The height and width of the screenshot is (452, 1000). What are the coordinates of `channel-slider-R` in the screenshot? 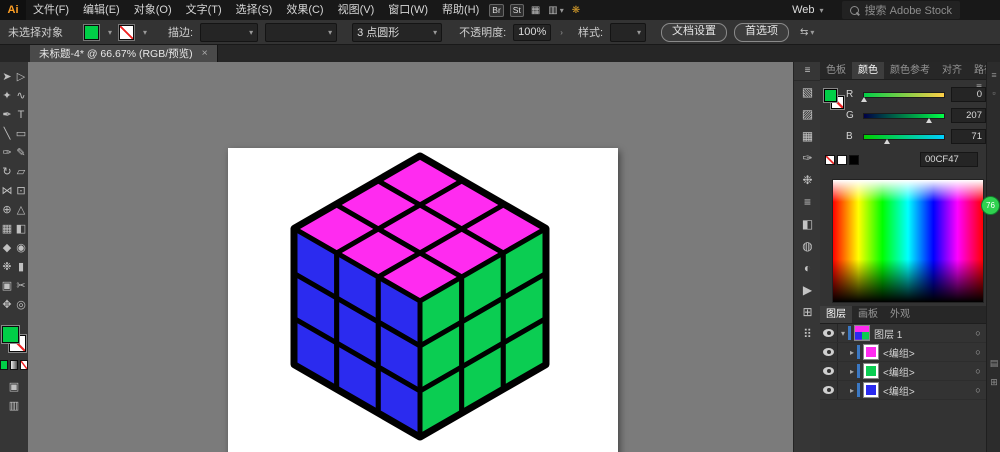 It's located at (903, 96).